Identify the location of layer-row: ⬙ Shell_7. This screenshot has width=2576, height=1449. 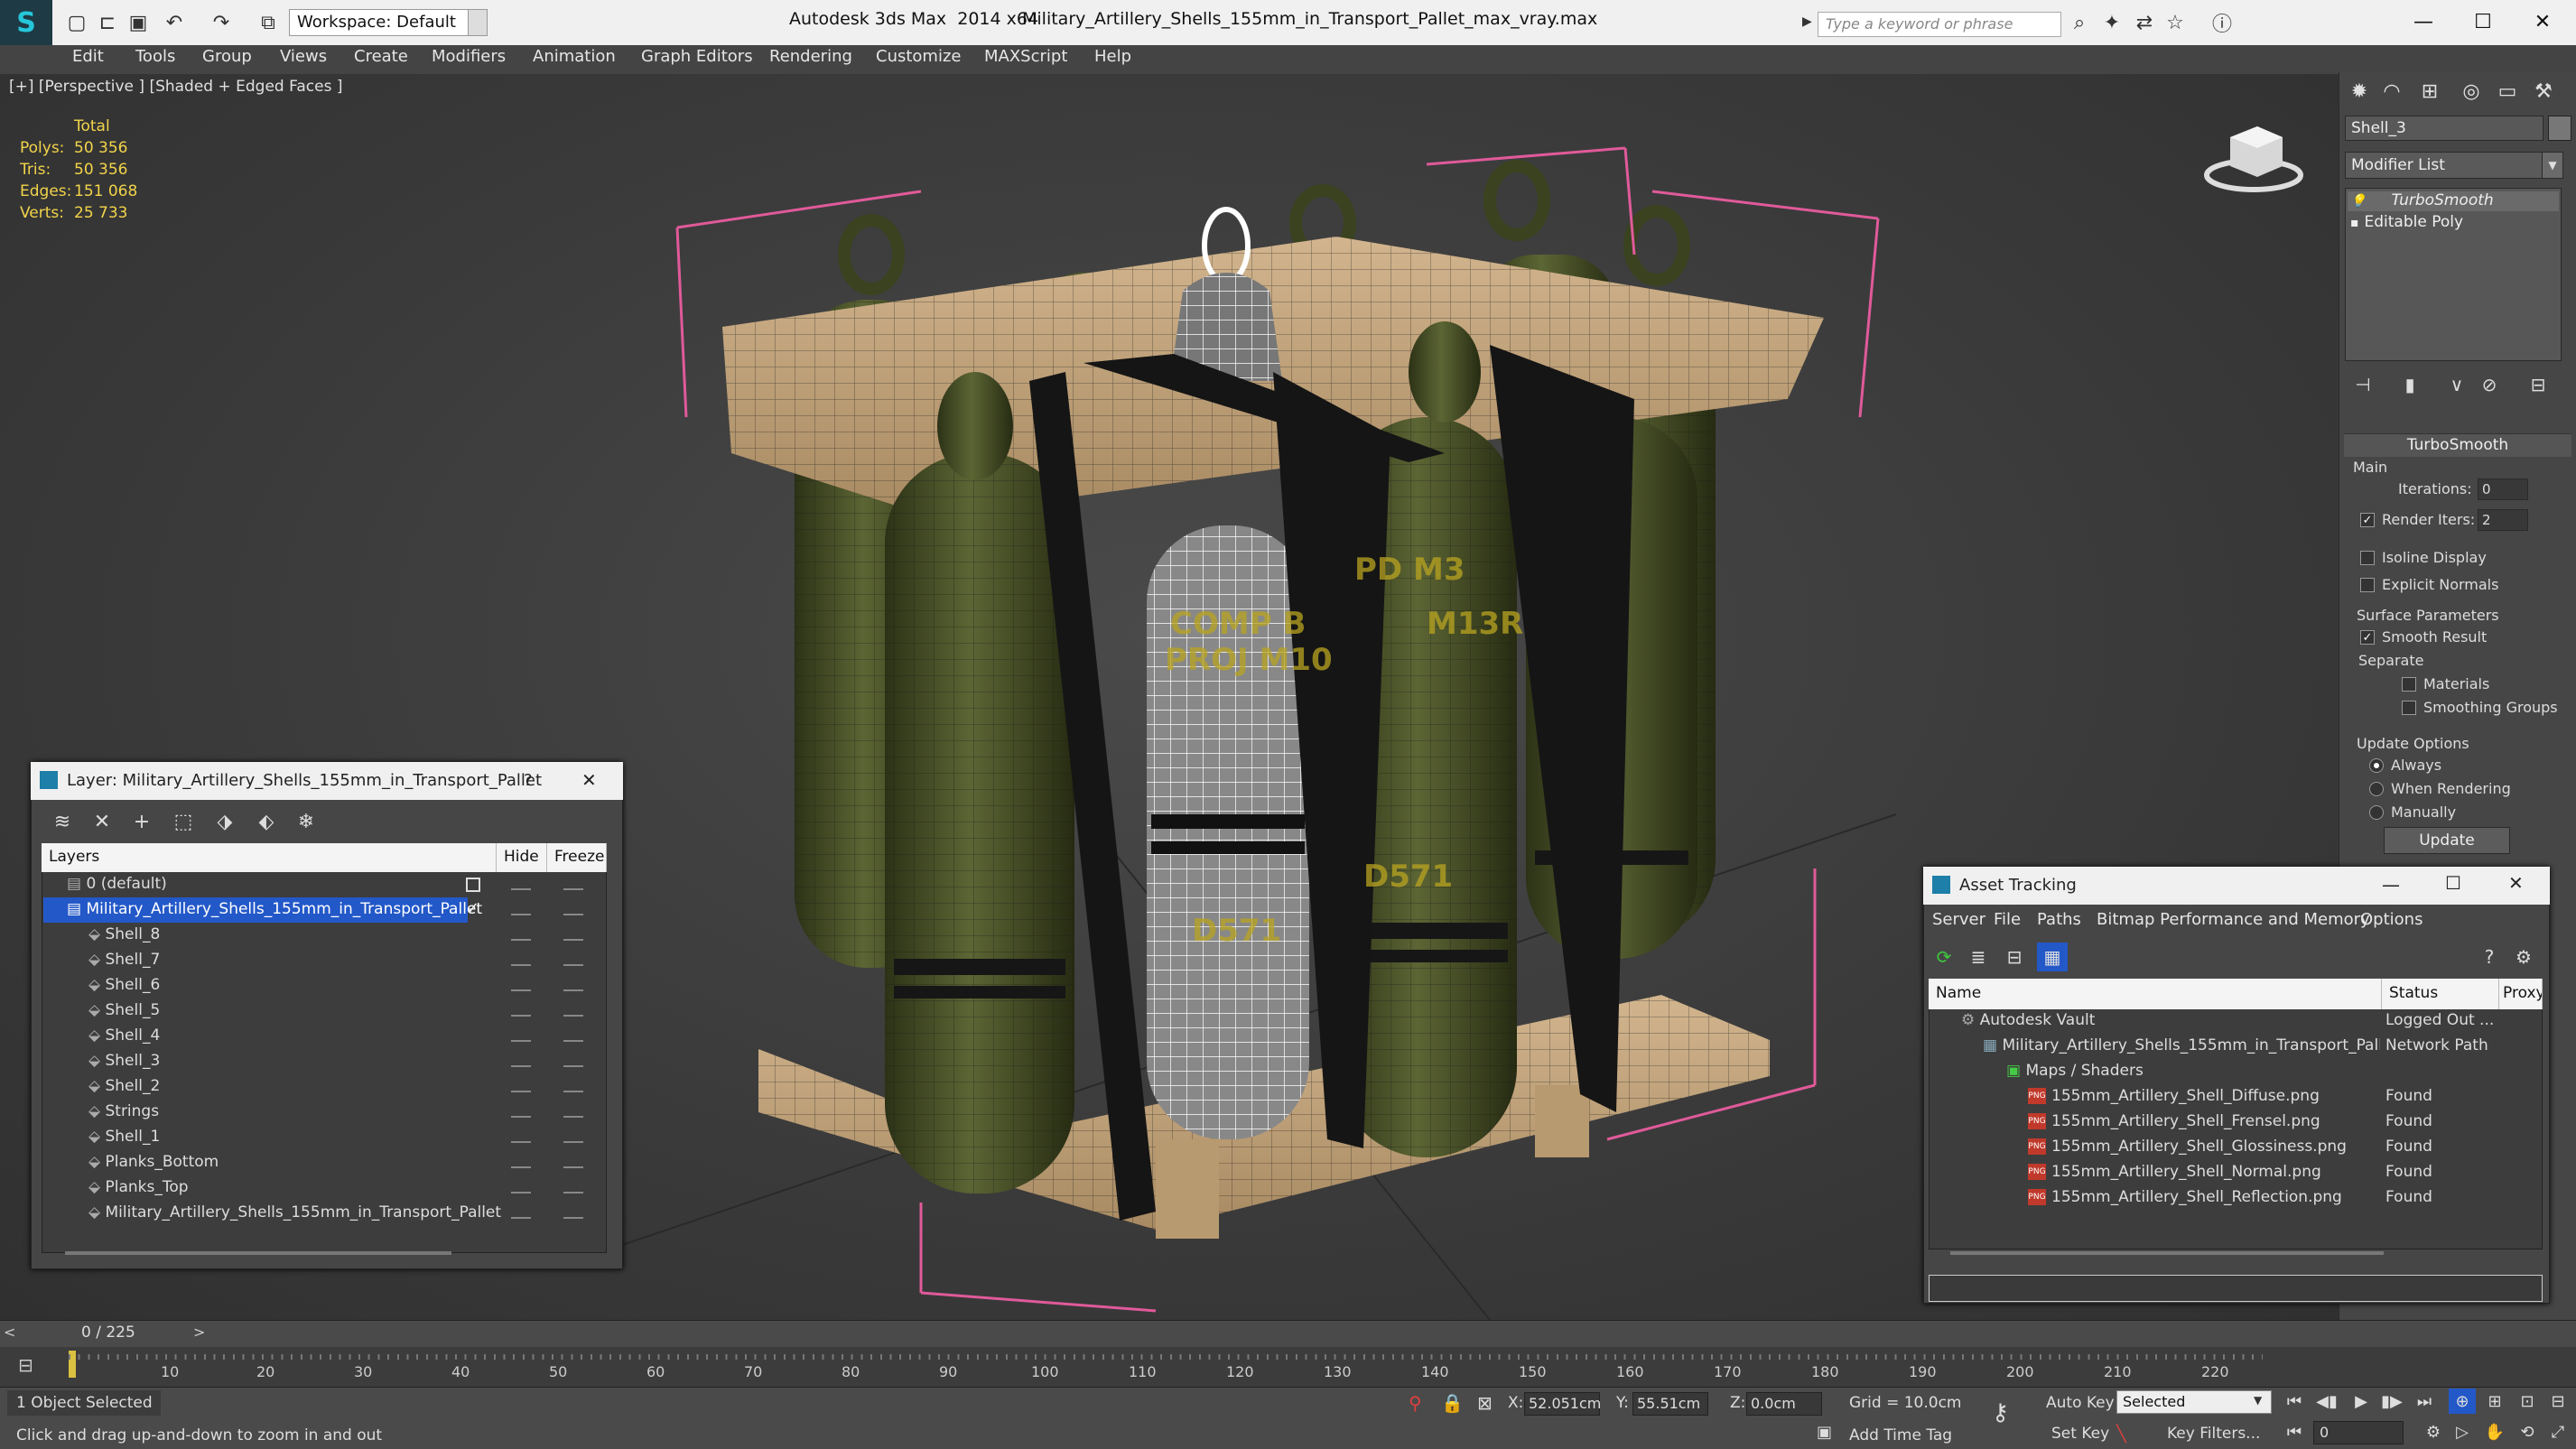
(255, 960).